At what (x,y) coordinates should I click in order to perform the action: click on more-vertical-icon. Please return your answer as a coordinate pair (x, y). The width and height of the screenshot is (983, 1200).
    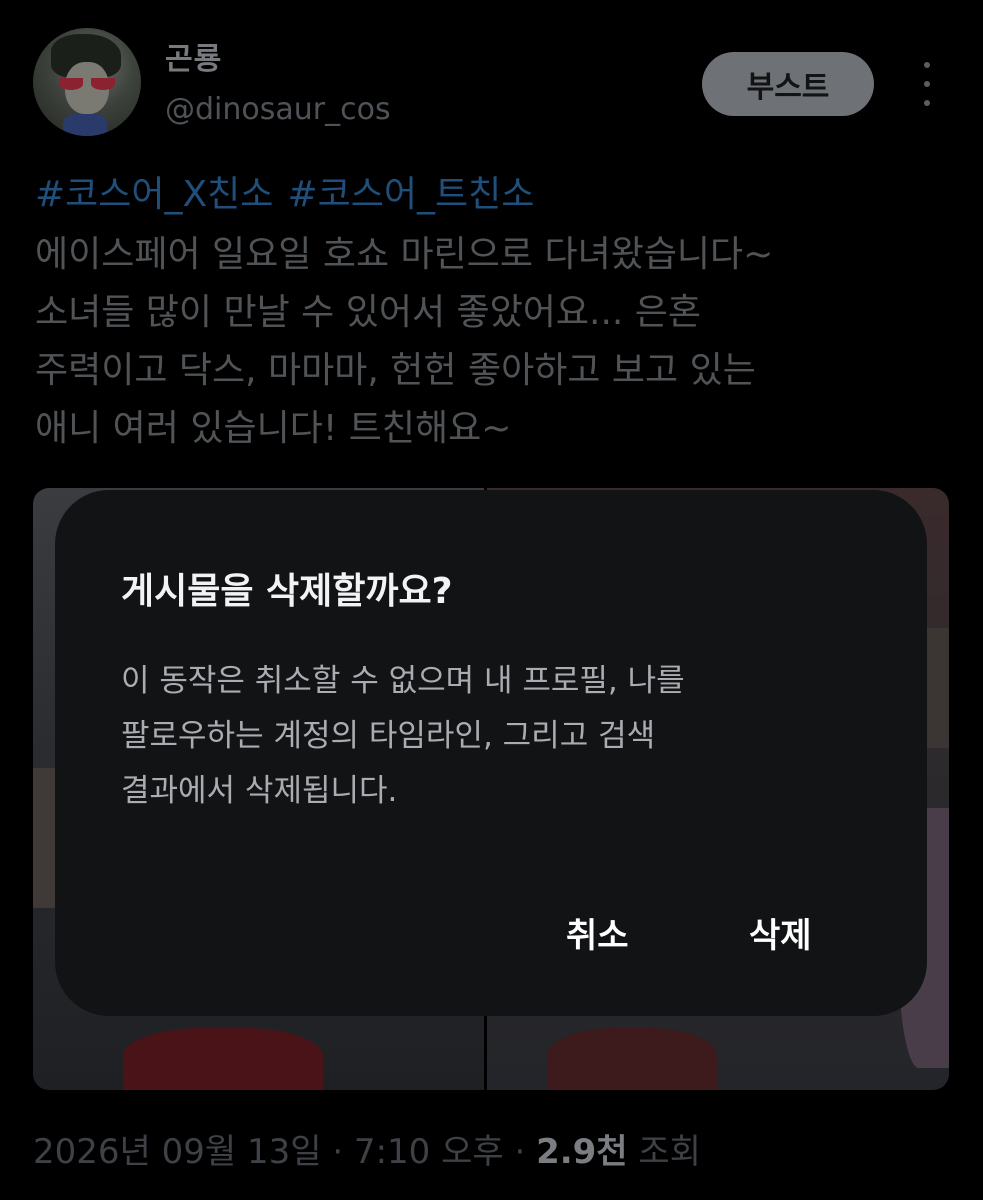
    Looking at the image, I should click on (927, 84).